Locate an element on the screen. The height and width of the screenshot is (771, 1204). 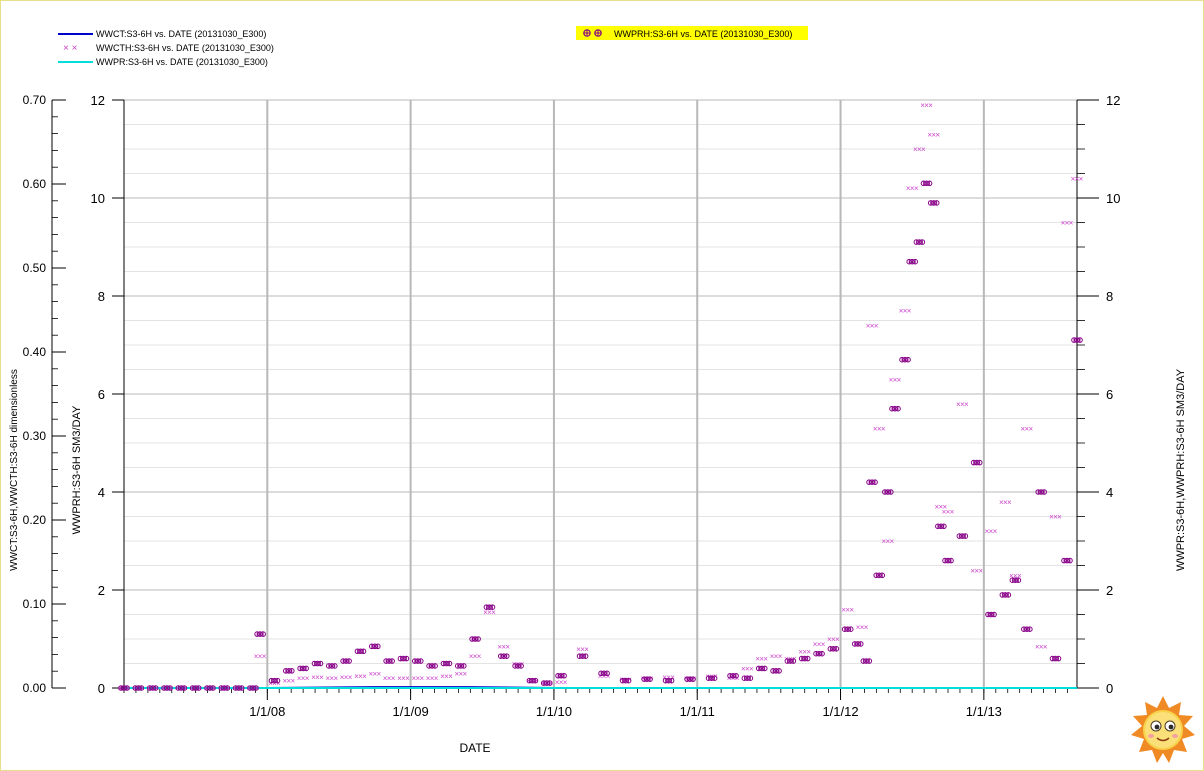
y-inner-tick-label: 0 is located at coordinates (101, 688).